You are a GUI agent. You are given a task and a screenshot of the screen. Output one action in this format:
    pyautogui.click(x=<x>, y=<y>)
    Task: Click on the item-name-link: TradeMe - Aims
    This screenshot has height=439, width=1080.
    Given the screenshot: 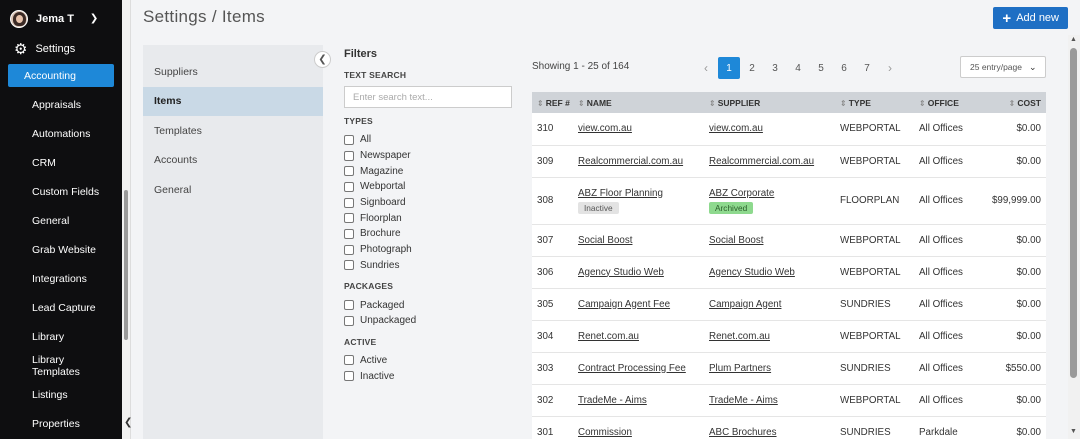 What is the action you would take?
    pyautogui.click(x=612, y=400)
    